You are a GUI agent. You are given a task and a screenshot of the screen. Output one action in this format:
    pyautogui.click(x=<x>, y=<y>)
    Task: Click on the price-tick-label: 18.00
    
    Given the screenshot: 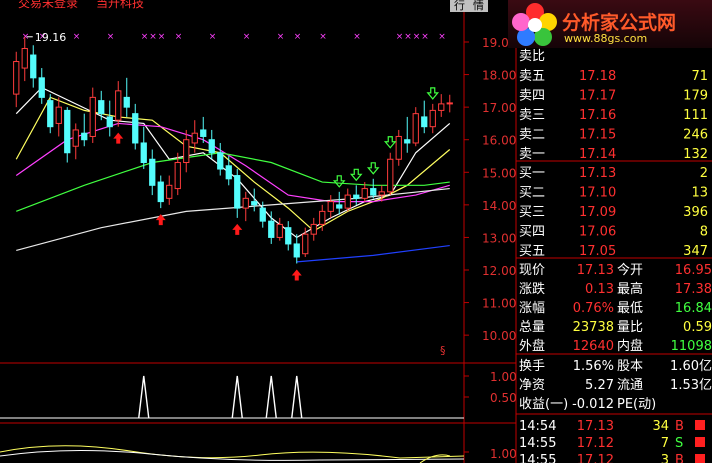 What is the action you would take?
    pyautogui.click(x=499, y=76)
    